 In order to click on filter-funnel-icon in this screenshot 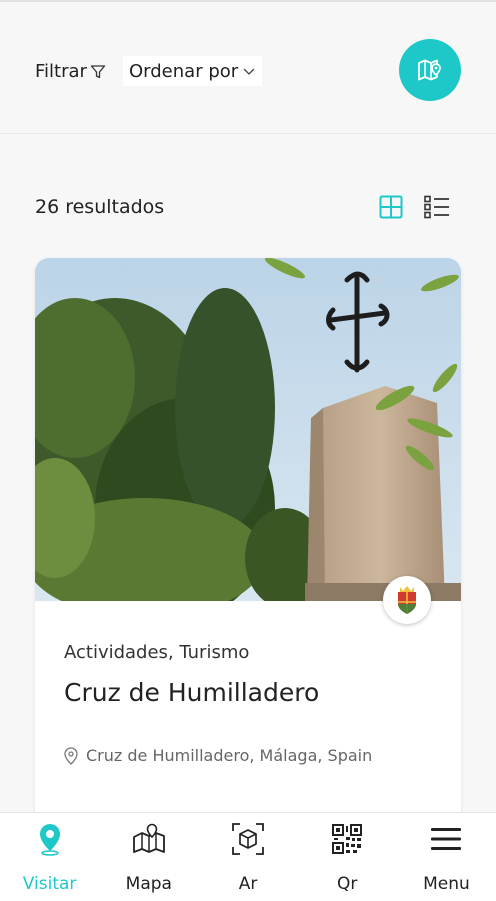, I will do `click(98, 71)`.